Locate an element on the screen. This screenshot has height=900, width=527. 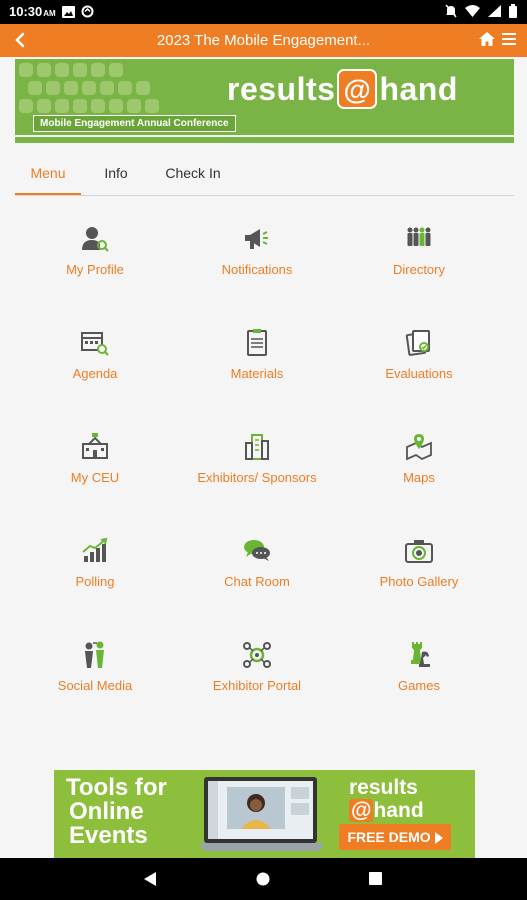
banner-subtitle: Mobile Engagement Annual Conference is located at coordinates (134, 123).